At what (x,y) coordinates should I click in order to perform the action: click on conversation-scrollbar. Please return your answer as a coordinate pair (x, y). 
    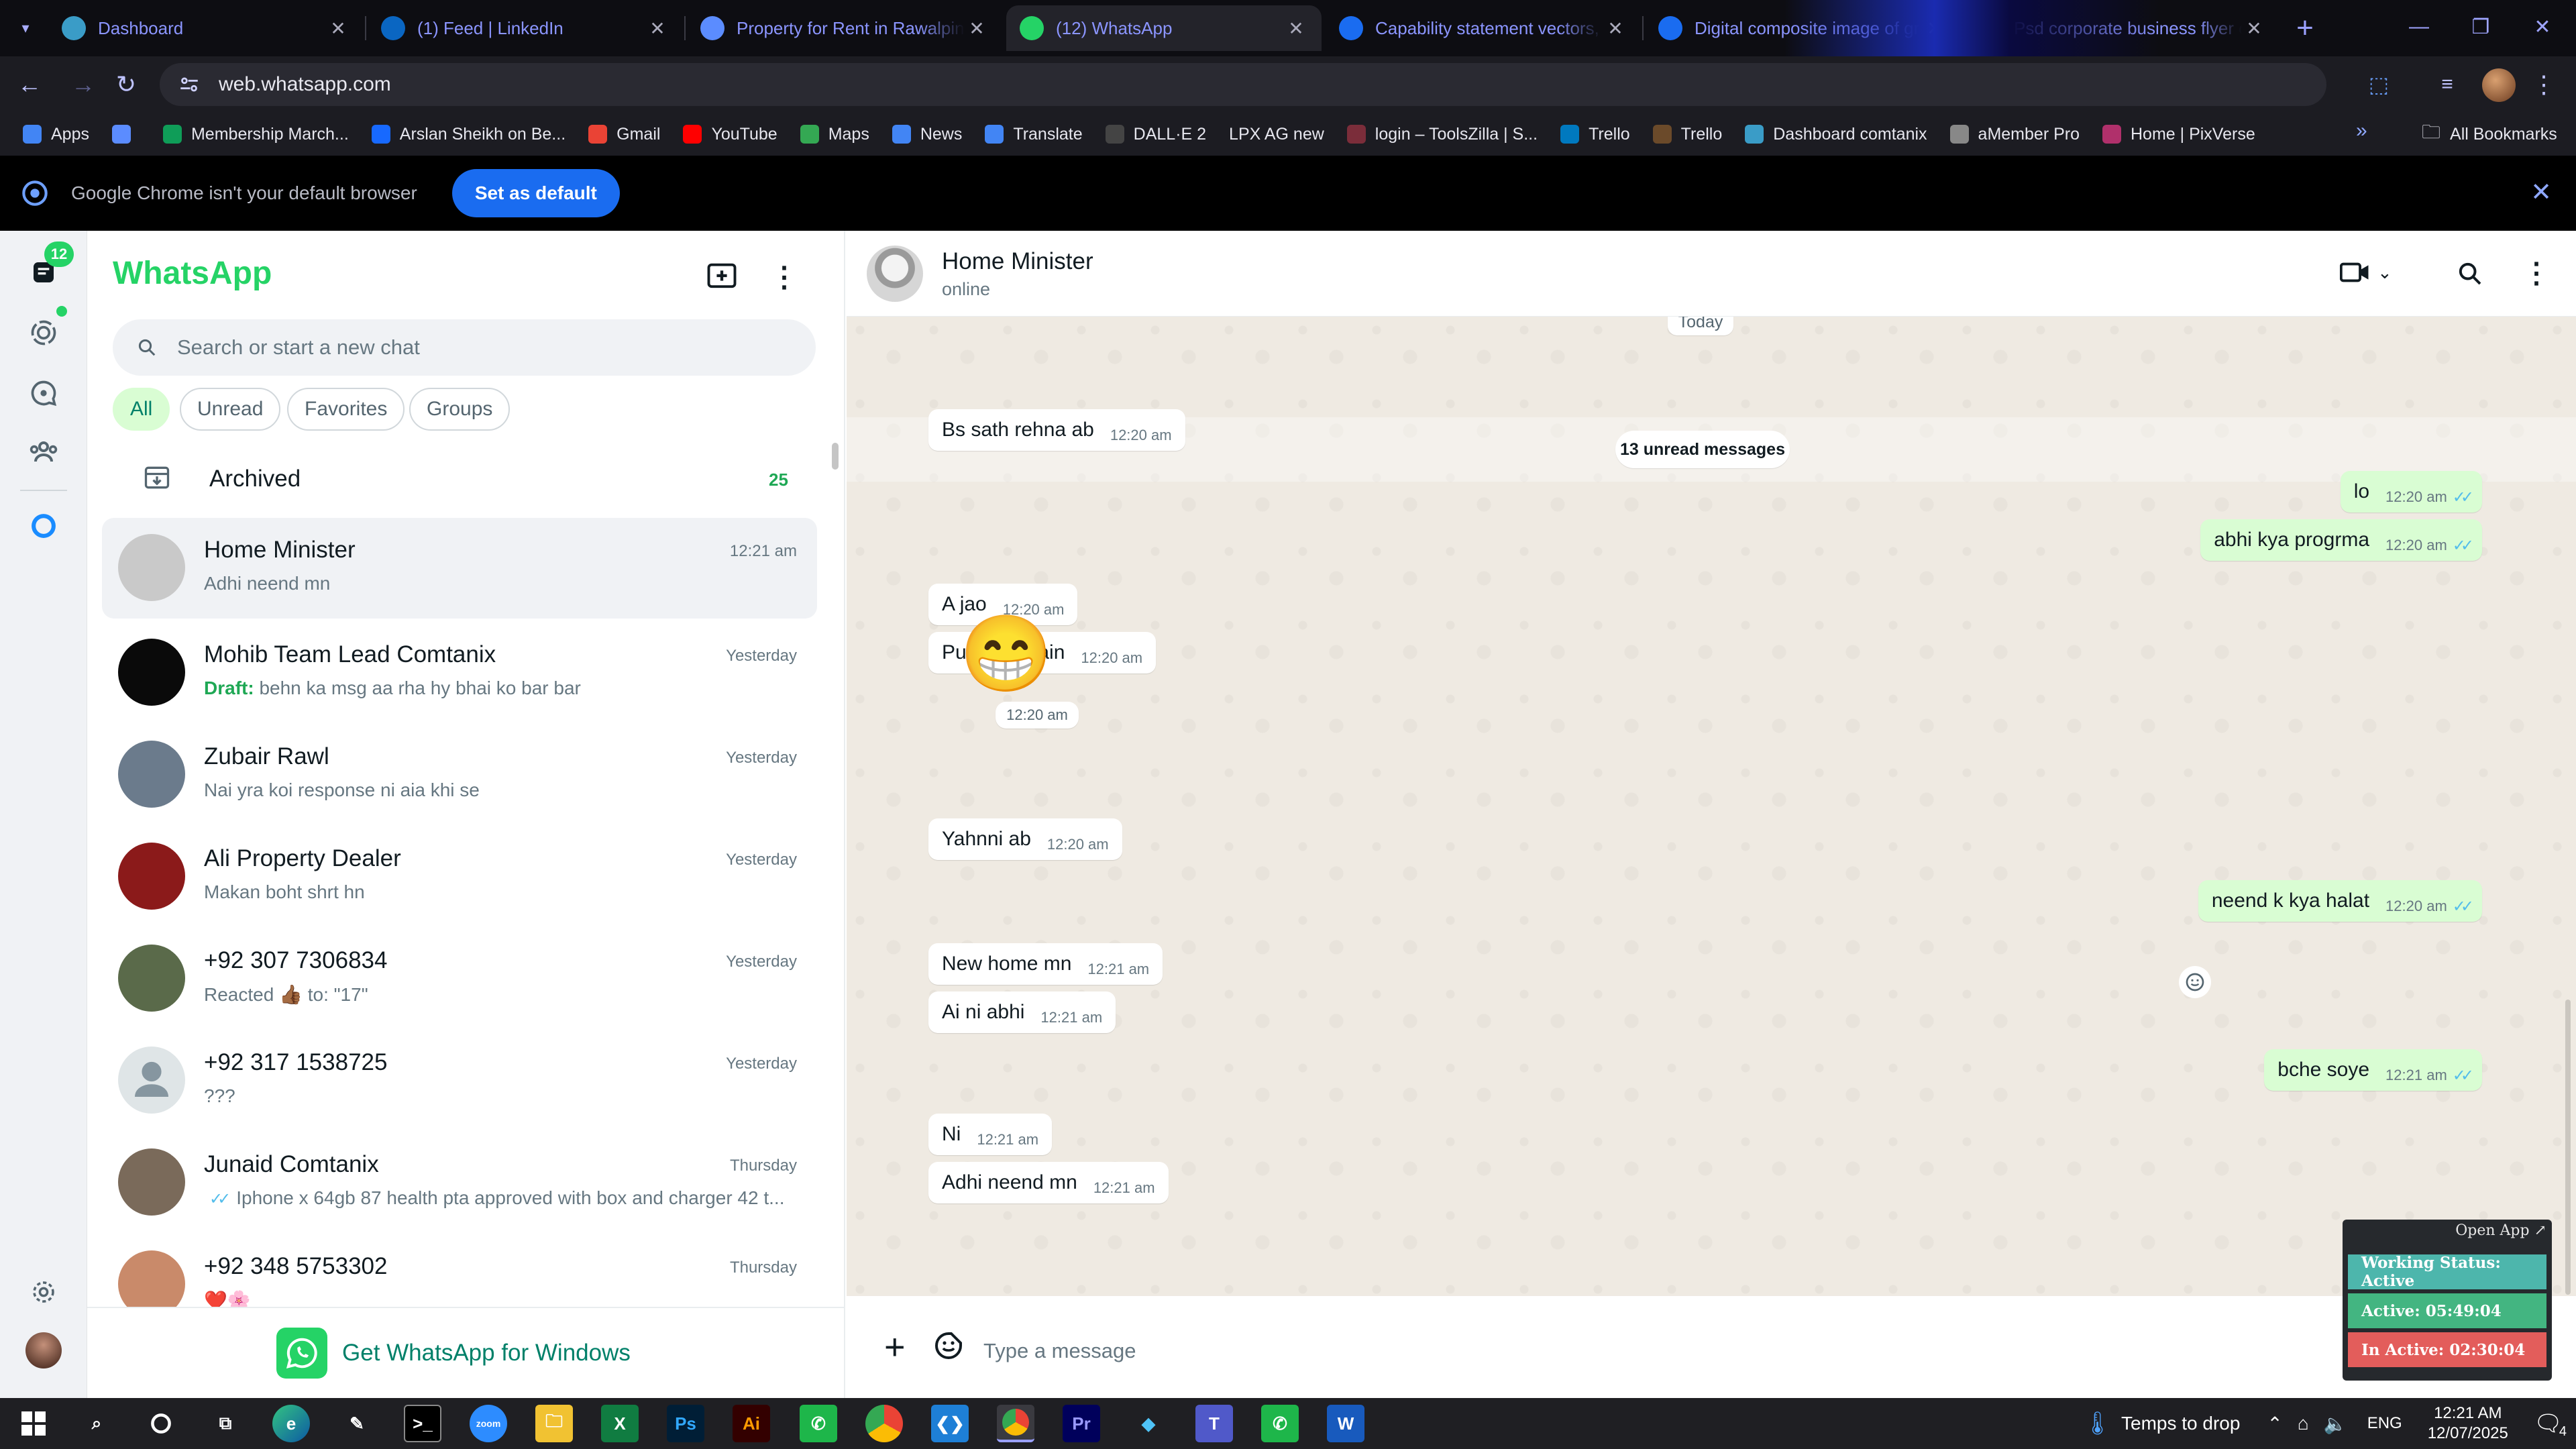
    Looking at the image, I should click on (2568, 1147).